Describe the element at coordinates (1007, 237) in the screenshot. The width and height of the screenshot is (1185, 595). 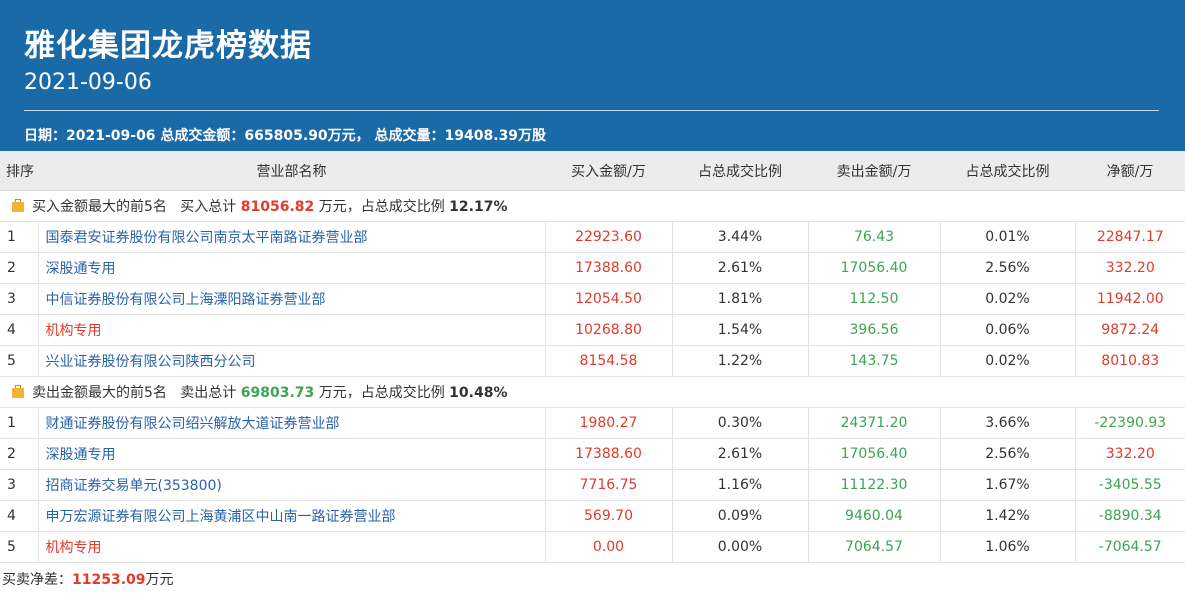
I see `sell-ratio-cell: 0.01%` at that location.